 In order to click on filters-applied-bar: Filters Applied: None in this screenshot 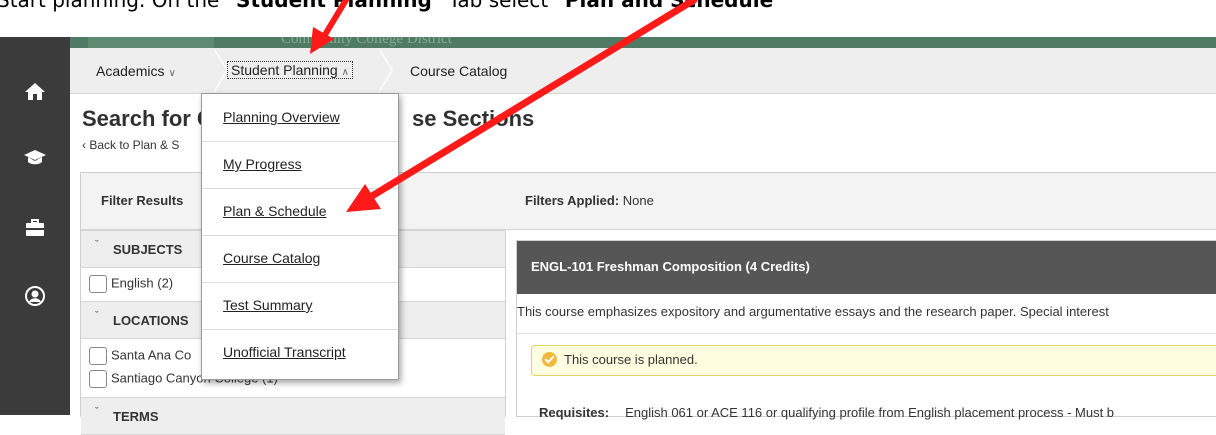, I will do `click(860, 201)`.